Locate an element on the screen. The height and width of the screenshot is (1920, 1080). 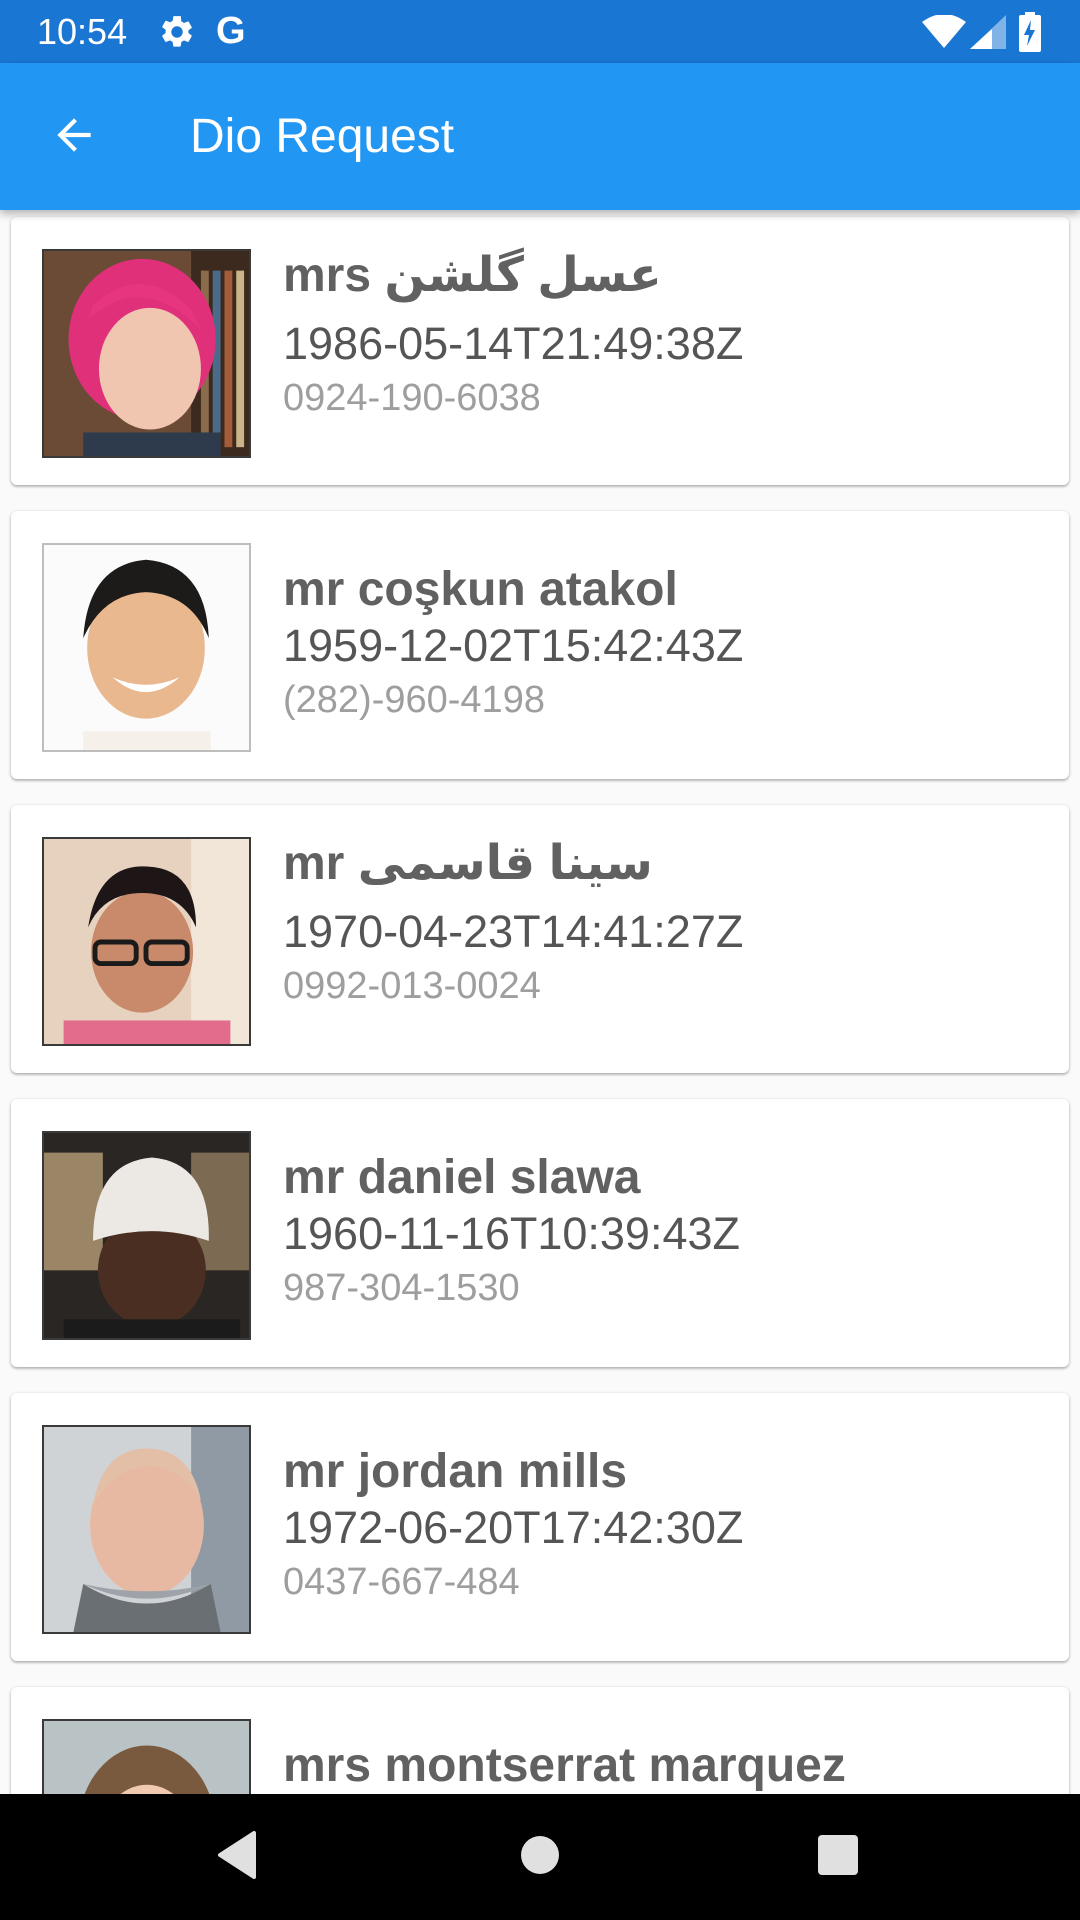
battery-charging-icon is located at coordinates (1030, 32).